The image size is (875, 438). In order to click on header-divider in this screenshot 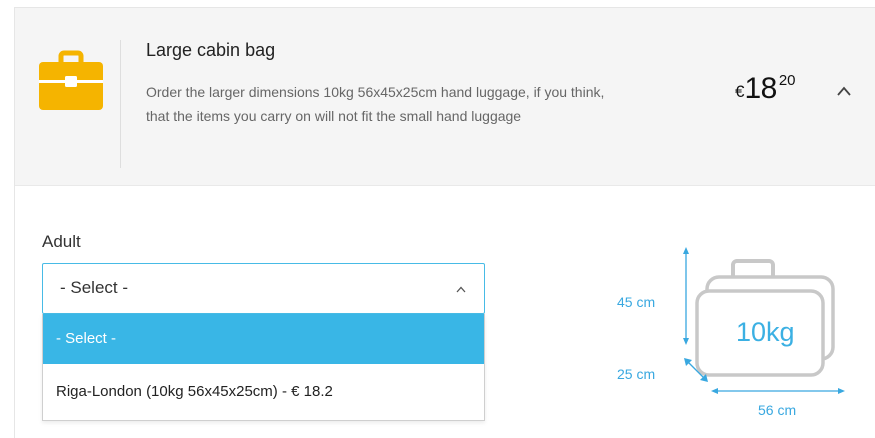, I will do `click(120, 104)`.